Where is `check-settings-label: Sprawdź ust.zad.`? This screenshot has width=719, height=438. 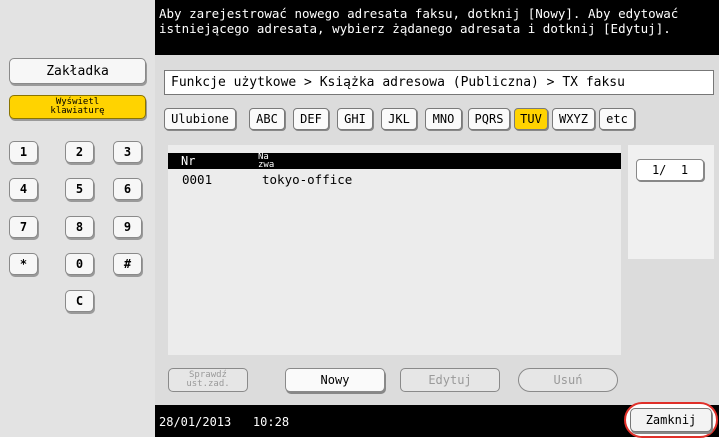 check-settings-label: Sprawdź ust.zad. is located at coordinates (208, 379).